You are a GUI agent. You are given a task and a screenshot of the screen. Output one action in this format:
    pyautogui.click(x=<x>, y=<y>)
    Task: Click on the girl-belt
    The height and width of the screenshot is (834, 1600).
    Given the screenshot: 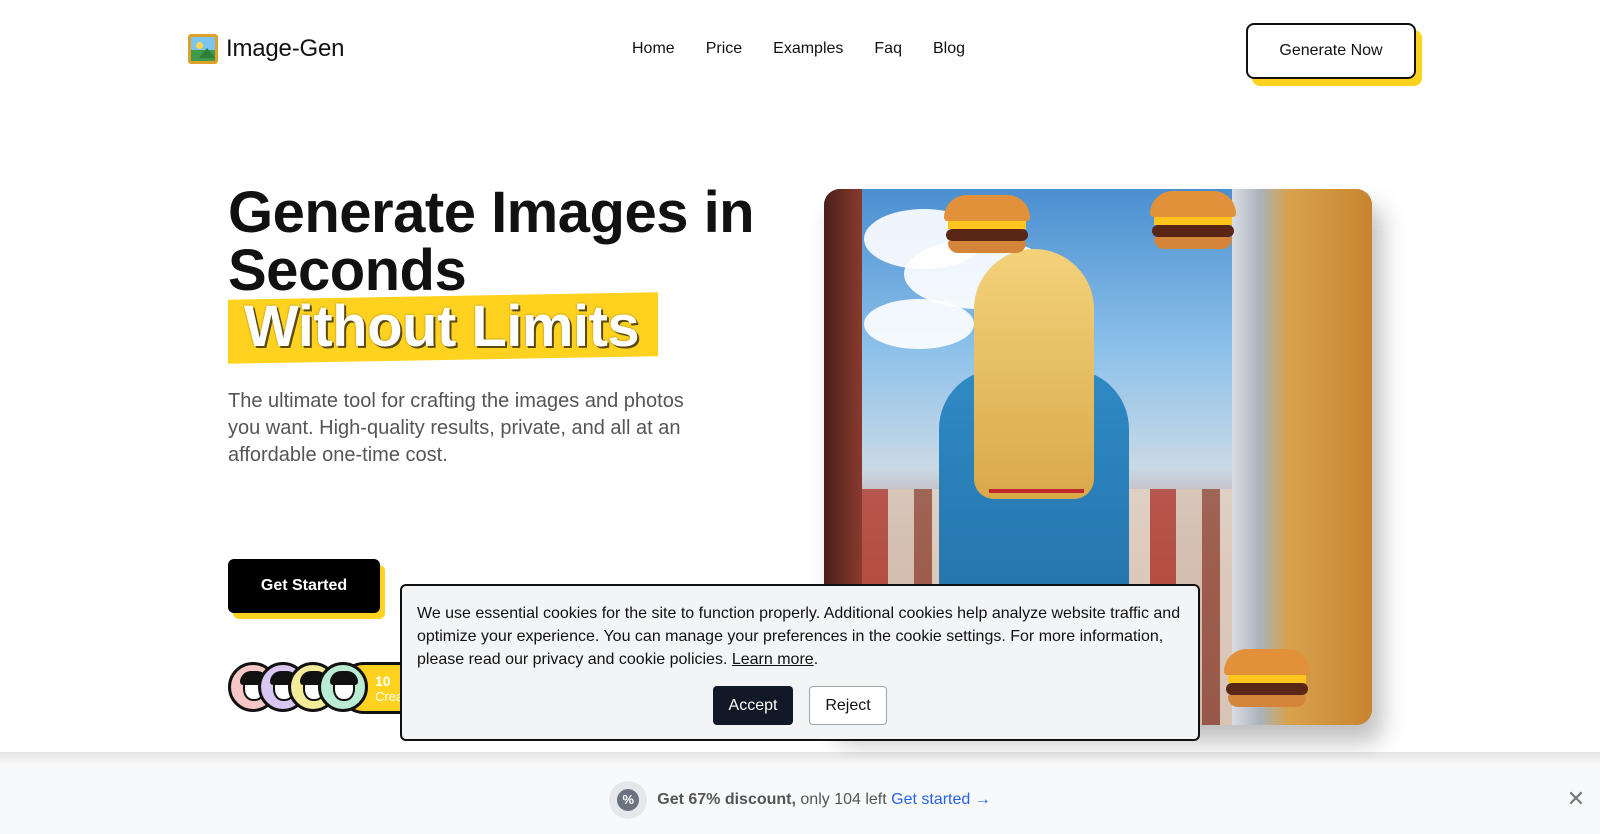 What is the action you would take?
    pyautogui.click(x=1036, y=491)
    